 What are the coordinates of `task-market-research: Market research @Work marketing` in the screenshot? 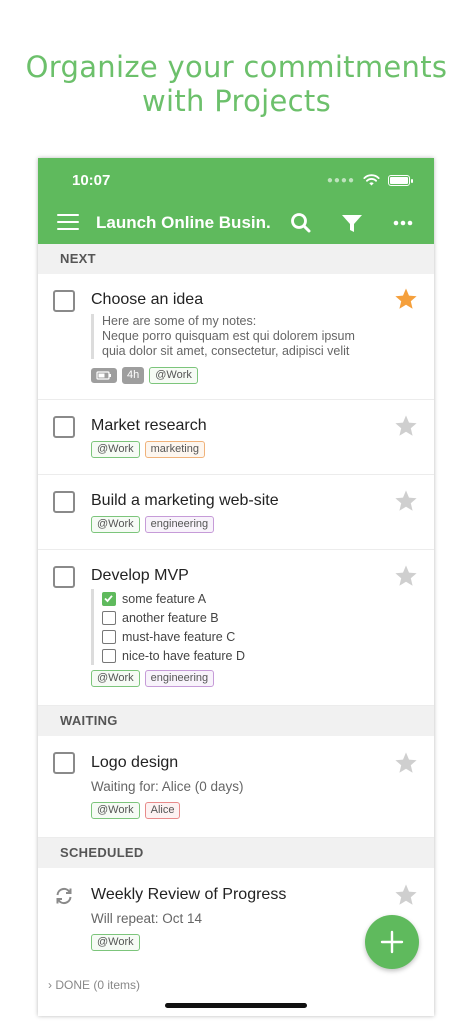 It's located at (236, 437).